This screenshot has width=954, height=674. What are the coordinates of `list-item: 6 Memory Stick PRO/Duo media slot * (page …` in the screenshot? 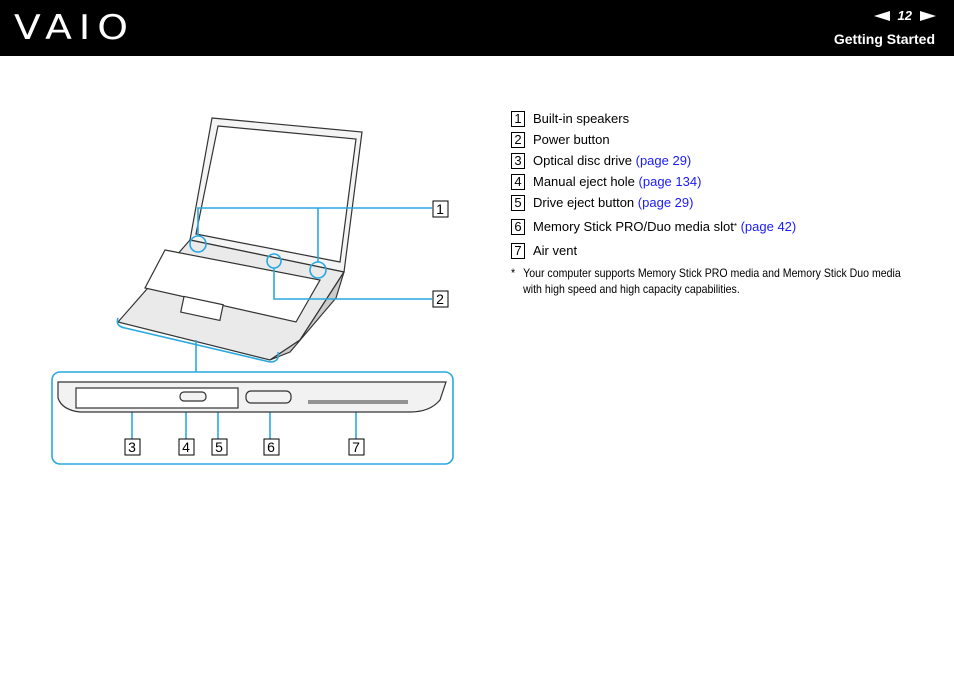 It's located at (732, 226).